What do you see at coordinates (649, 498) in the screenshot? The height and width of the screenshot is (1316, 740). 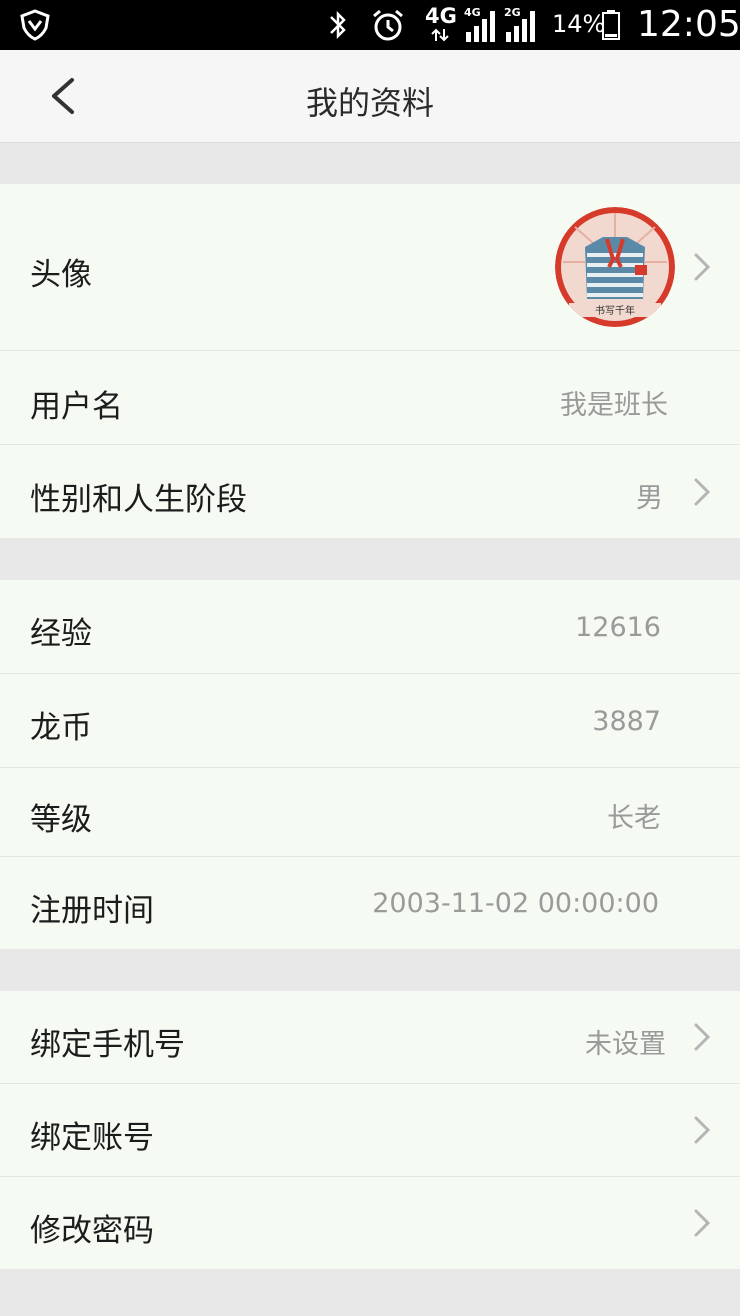 I see `gender-value: 男` at bounding box center [649, 498].